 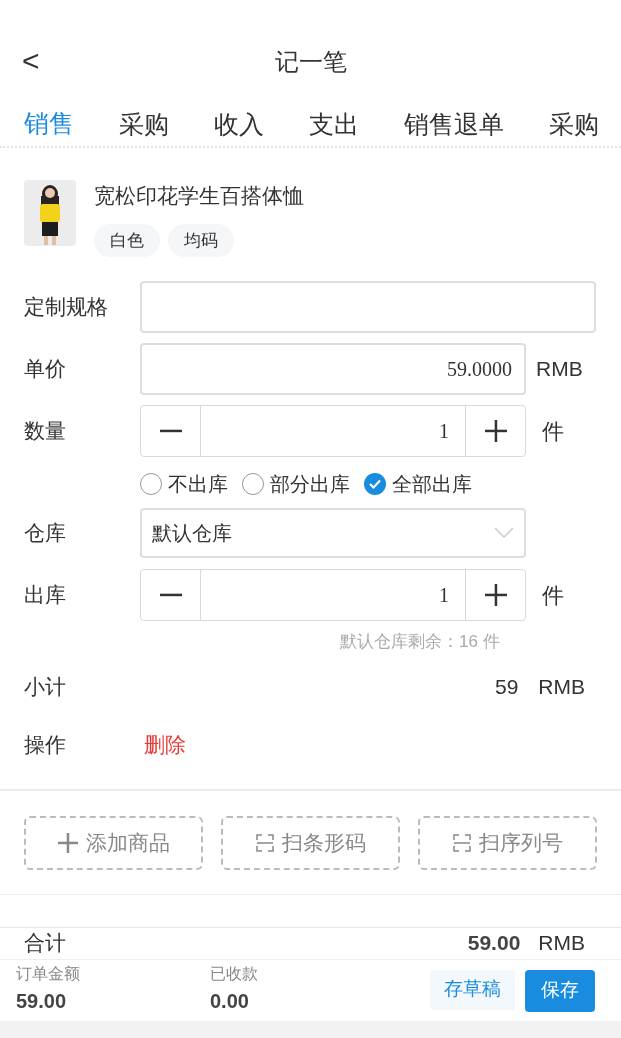 What do you see at coordinates (45, 369) in the screenshot?
I see `field-label: 单价` at bounding box center [45, 369].